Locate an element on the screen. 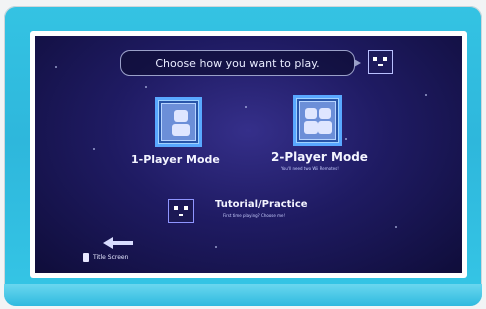 The width and height of the screenshot is (486, 309). one-player-icon is located at coordinates (178, 122).